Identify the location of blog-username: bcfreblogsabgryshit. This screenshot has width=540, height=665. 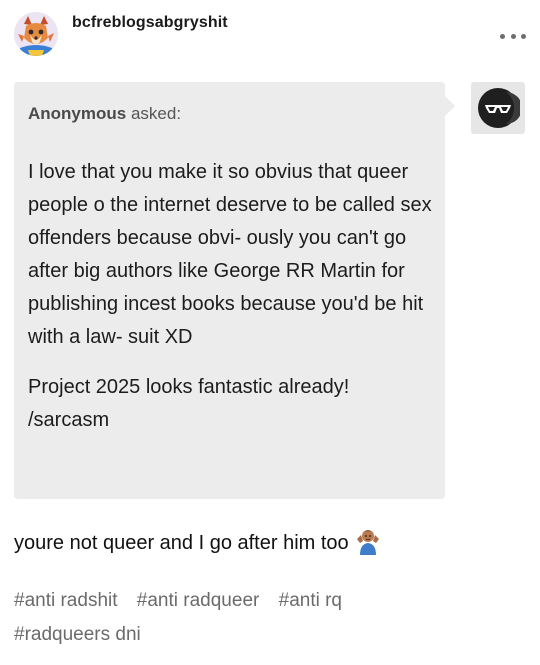
(150, 23).